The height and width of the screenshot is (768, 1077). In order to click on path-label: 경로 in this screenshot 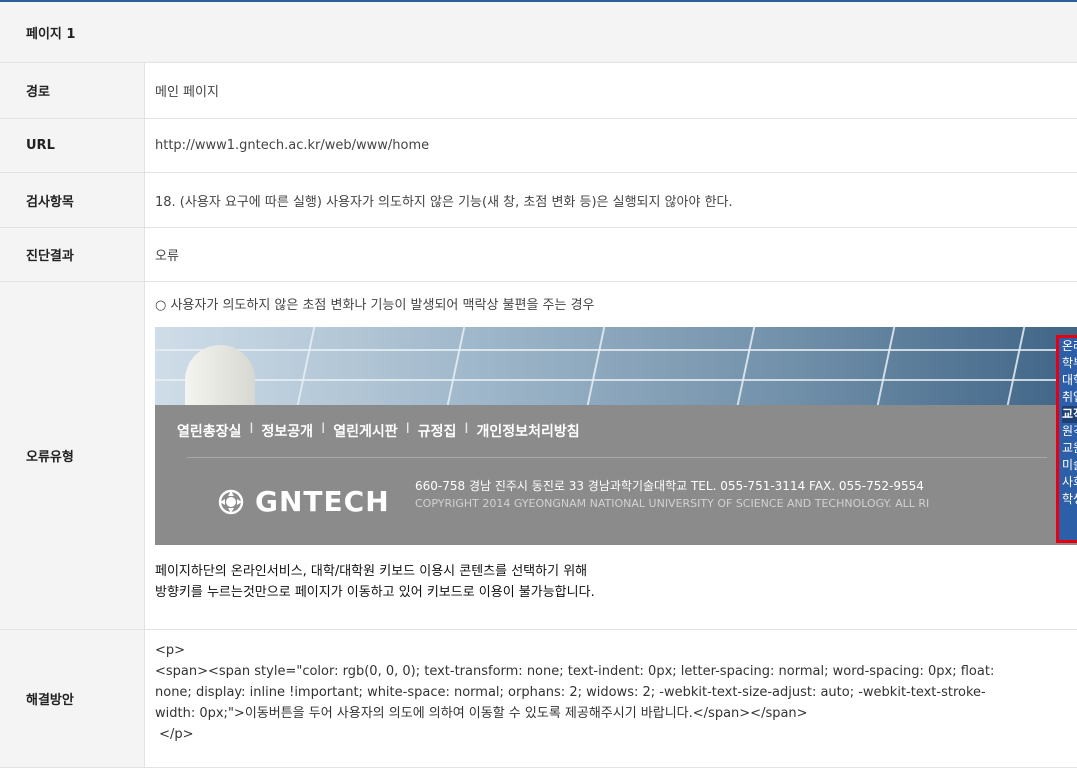, I will do `click(72, 90)`.